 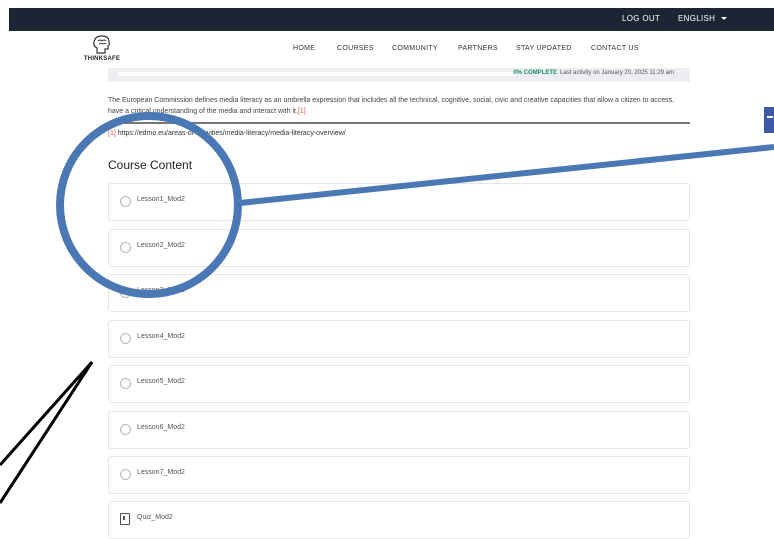 I want to click on progress-track, so click(x=317, y=74).